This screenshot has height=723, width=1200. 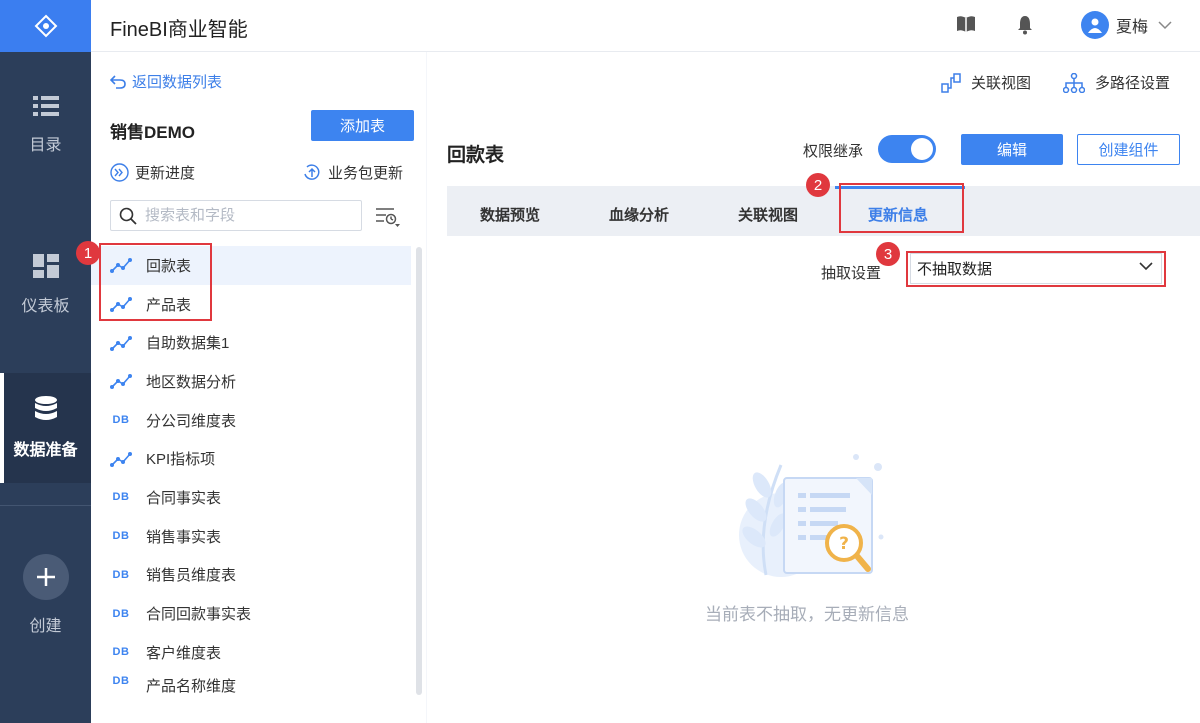 I want to click on back-to-data-list-link: 返回数据列表, so click(x=166, y=81).